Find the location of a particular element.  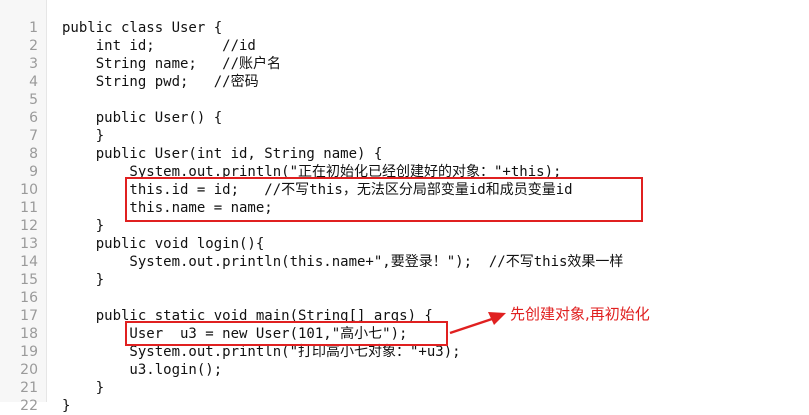

line-number: 12 is located at coordinates (29, 226).